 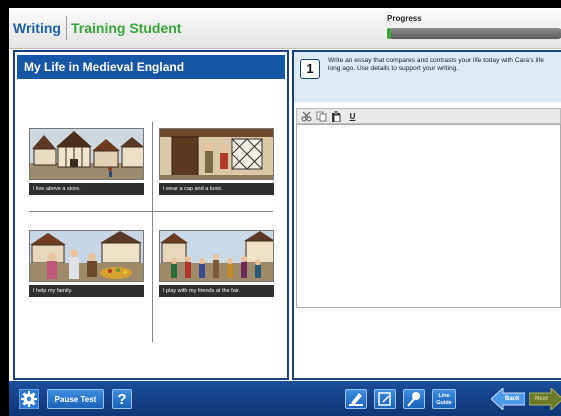 I want to click on progress-bar-fill, so click(x=389, y=33).